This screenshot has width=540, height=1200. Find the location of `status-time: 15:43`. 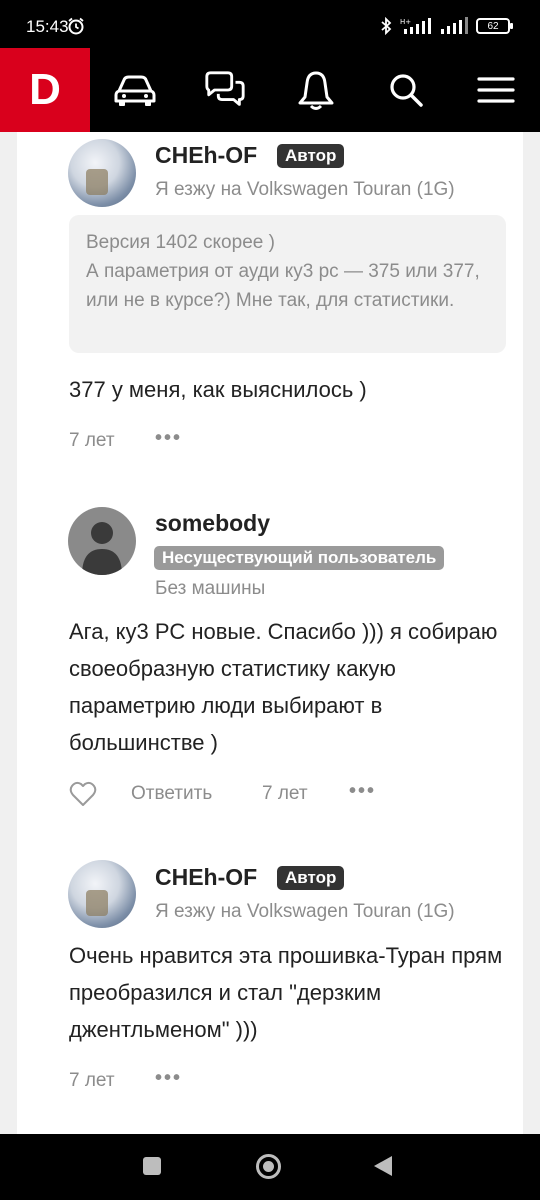

status-time: 15:43 is located at coordinates (47, 26).